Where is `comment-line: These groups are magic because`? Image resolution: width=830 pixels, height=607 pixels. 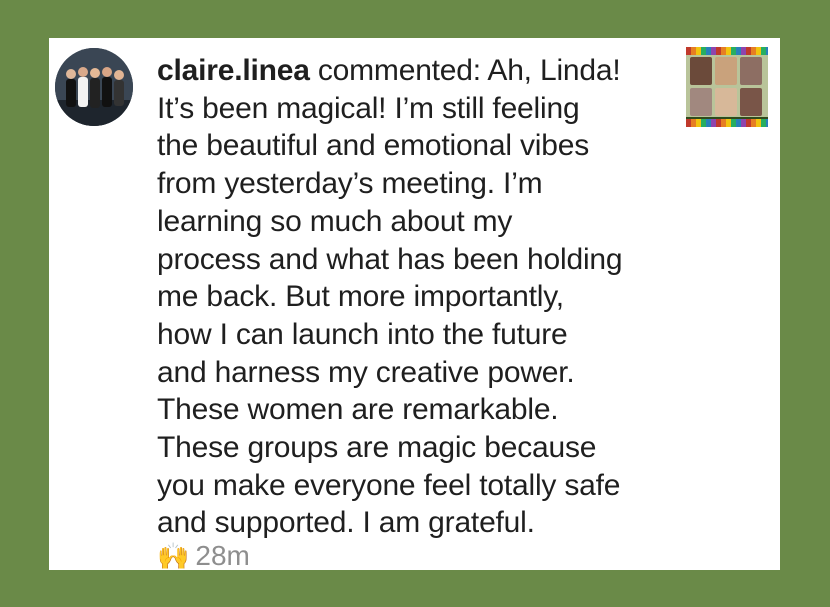 comment-line: These groups are magic because is located at coordinates (377, 448).